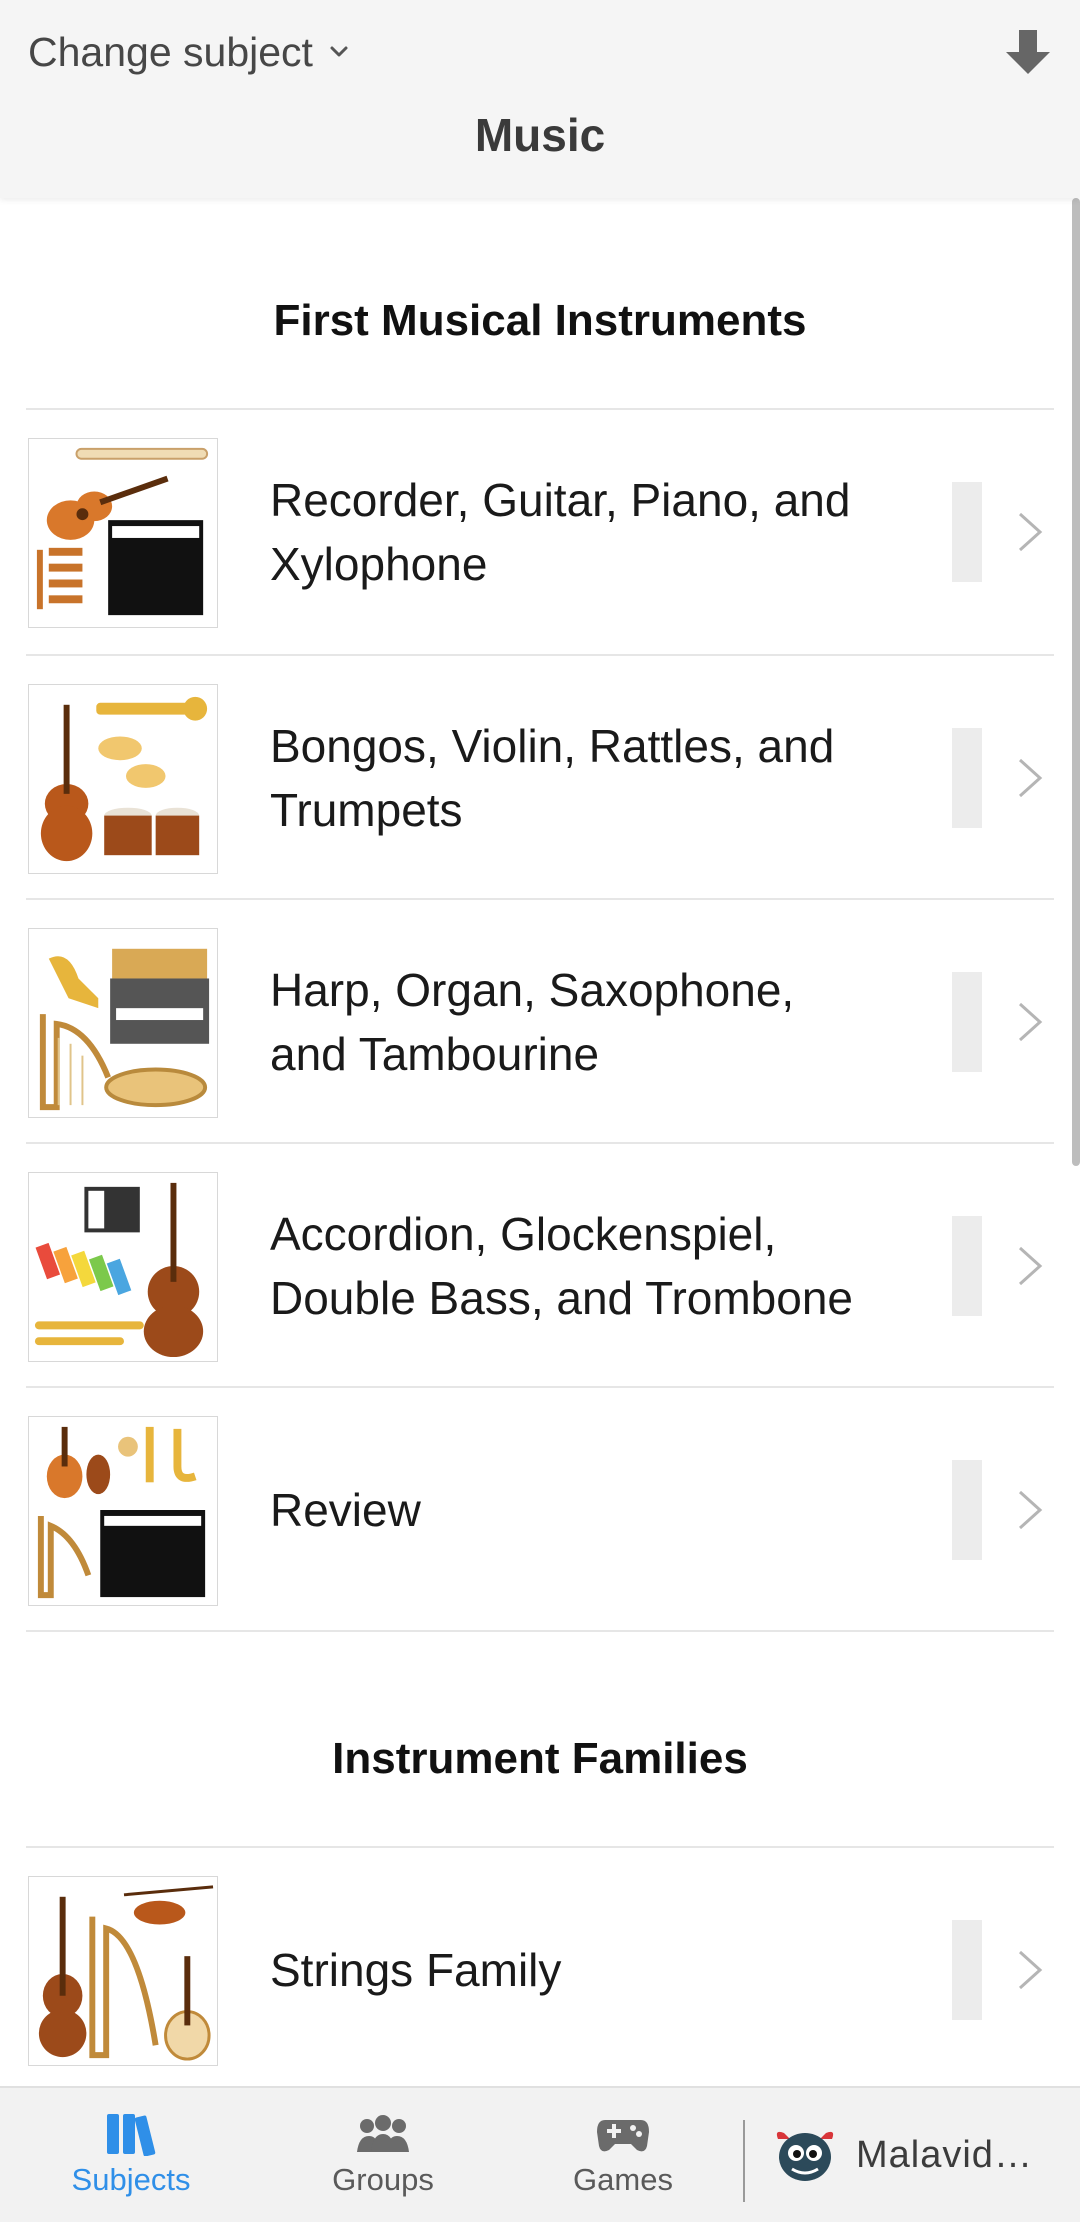 Image resolution: width=1080 pixels, height=2222 pixels. I want to click on lesson-title: Bongos, Violin, Rattles, and Trumpets, so click(552, 778).